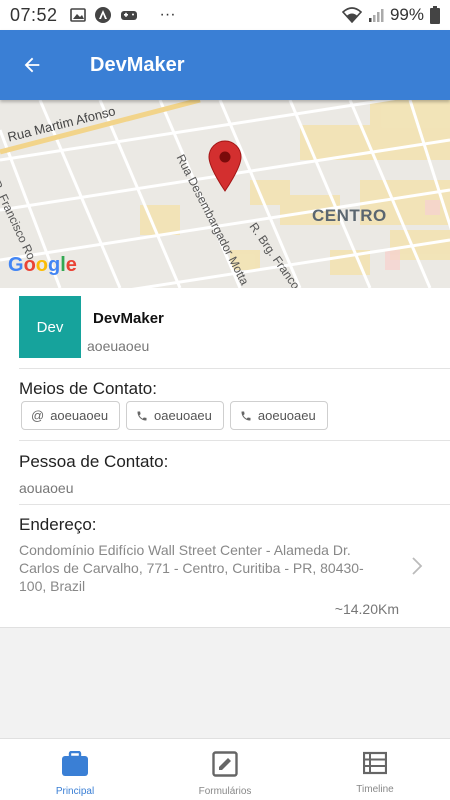 This screenshot has width=450, height=800. I want to click on chip-label: oaeuoaeu, so click(183, 415).